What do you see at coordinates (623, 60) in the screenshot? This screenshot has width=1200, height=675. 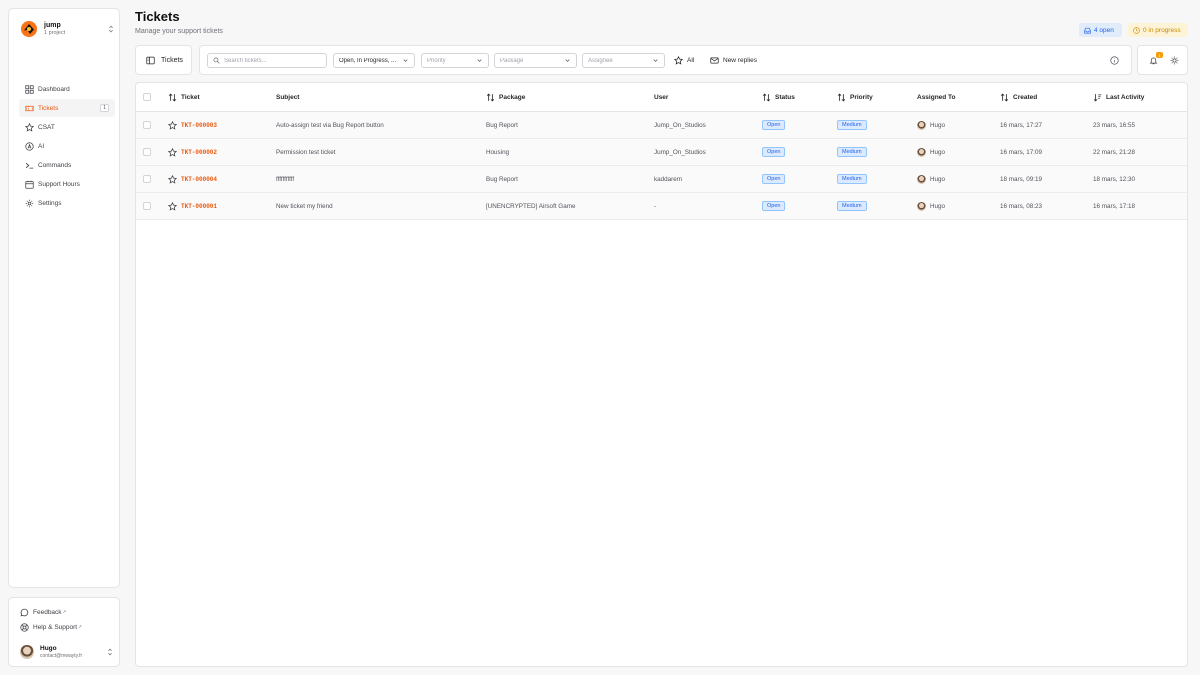 I see `assignee-filter-select: Assignee` at bounding box center [623, 60].